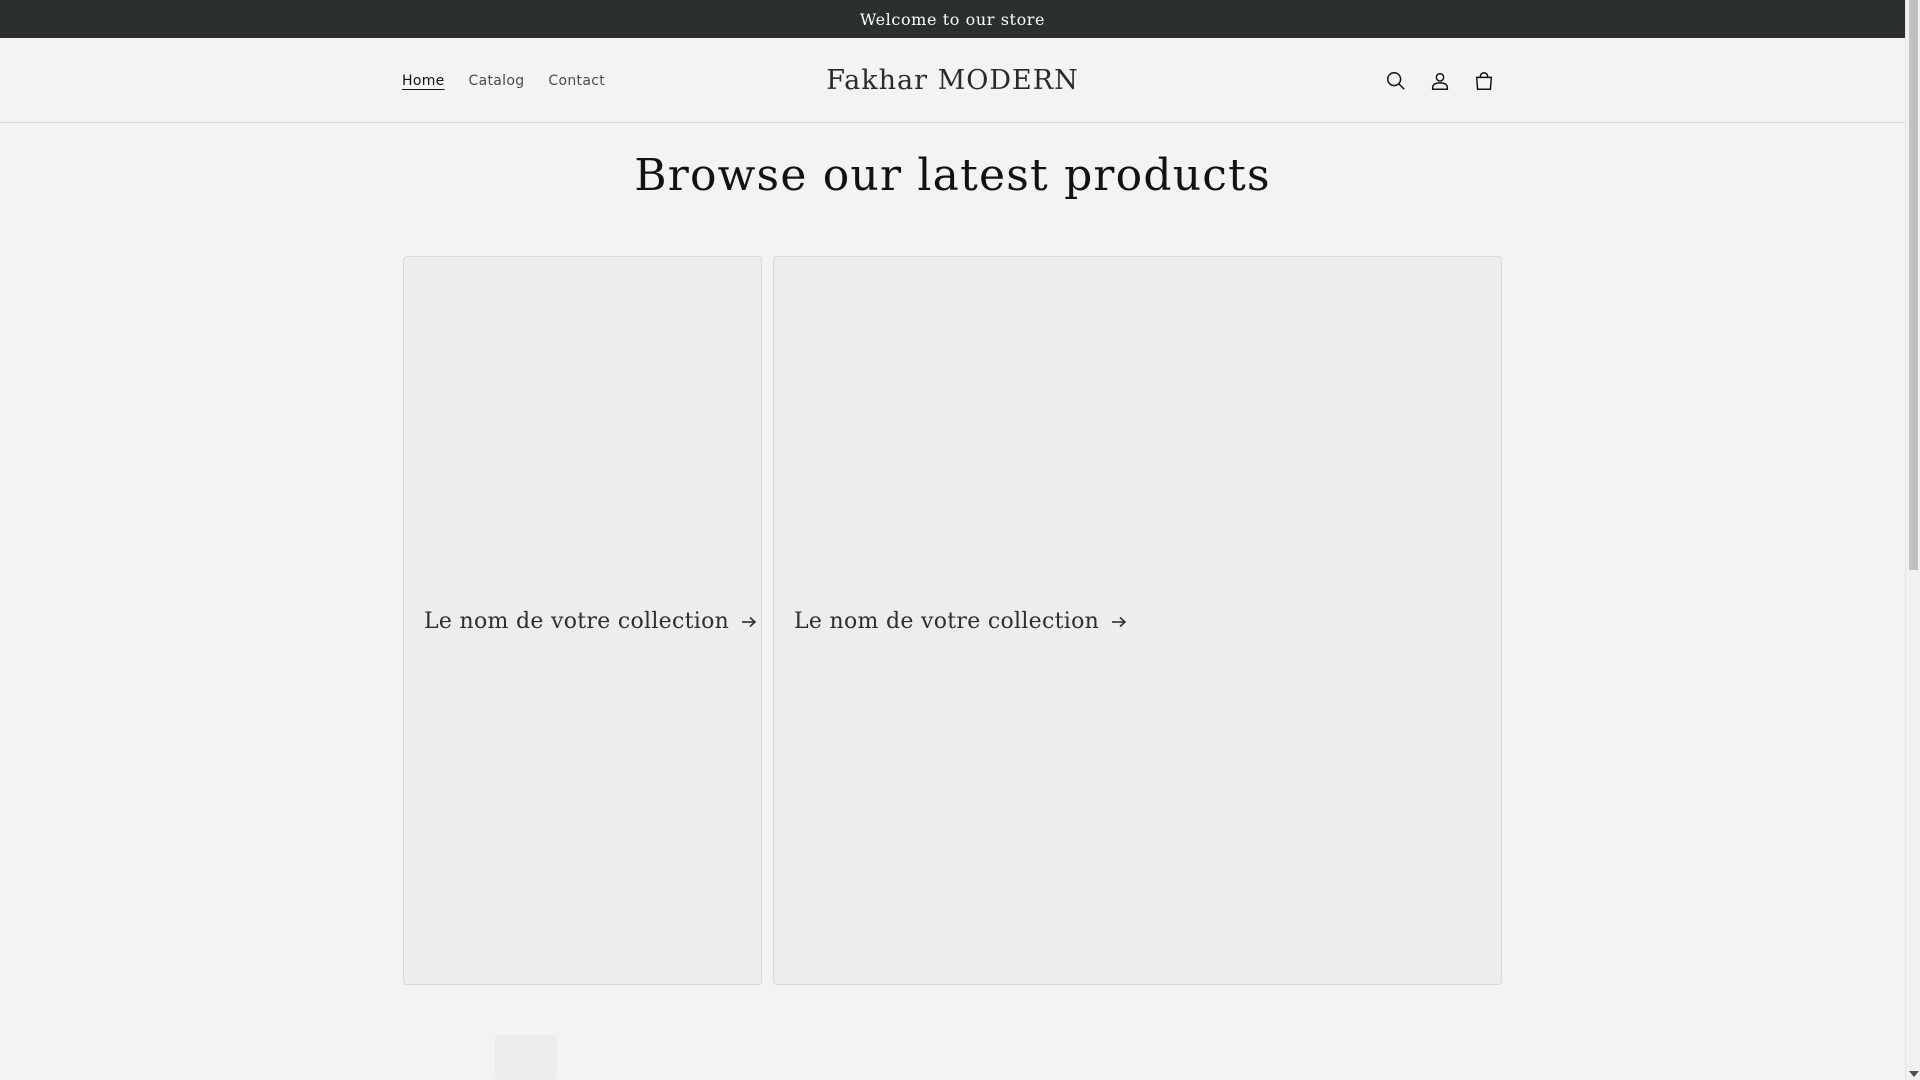  I want to click on account-button, so click(1440, 81).